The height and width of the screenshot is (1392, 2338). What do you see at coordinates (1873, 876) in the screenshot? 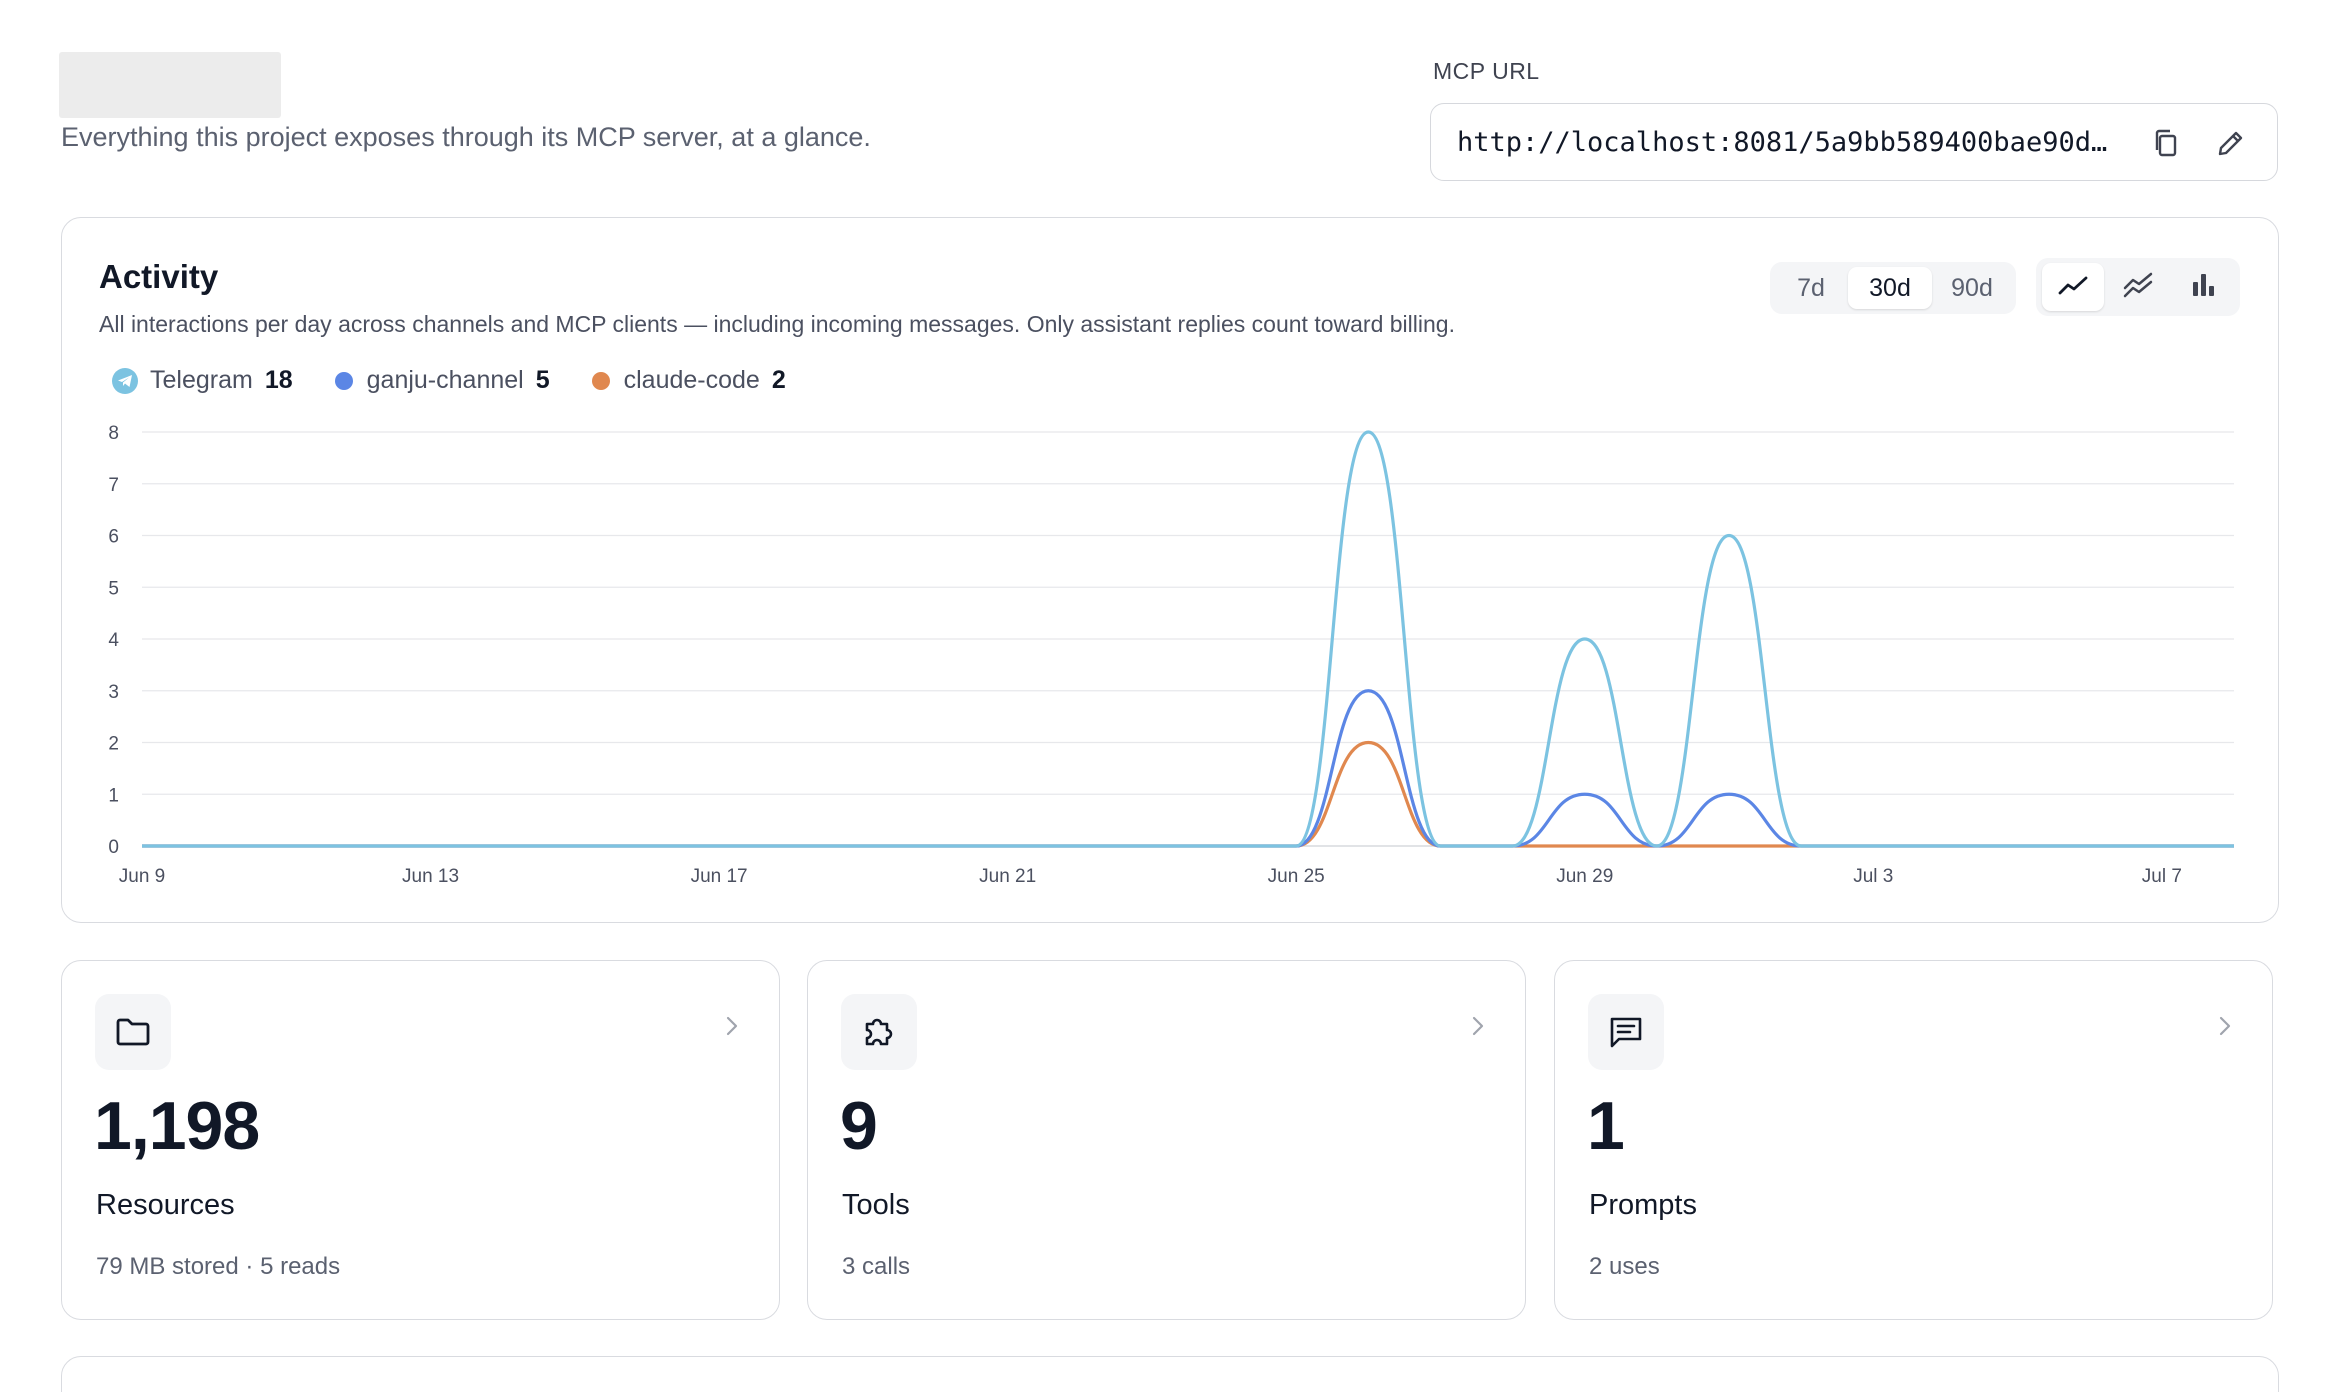
I see `x-tick-label: Jul 3` at bounding box center [1873, 876].